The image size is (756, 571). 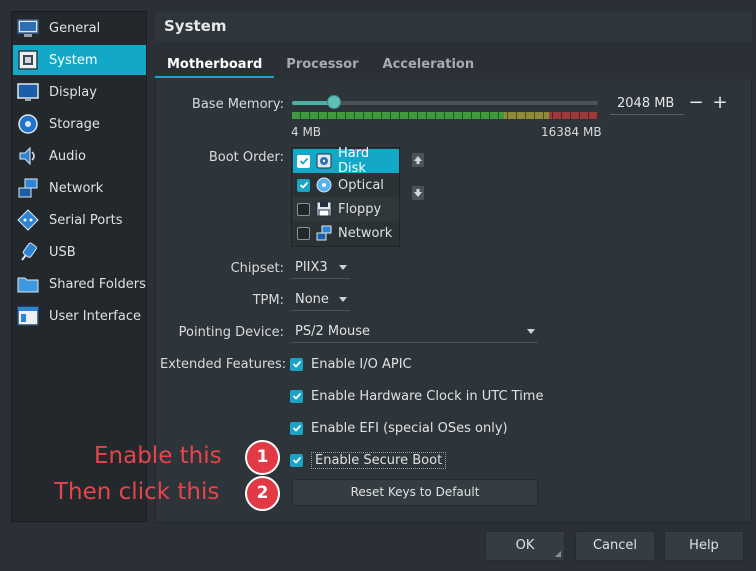 I want to click on tab-acceleration: Acceleration, so click(x=429, y=65).